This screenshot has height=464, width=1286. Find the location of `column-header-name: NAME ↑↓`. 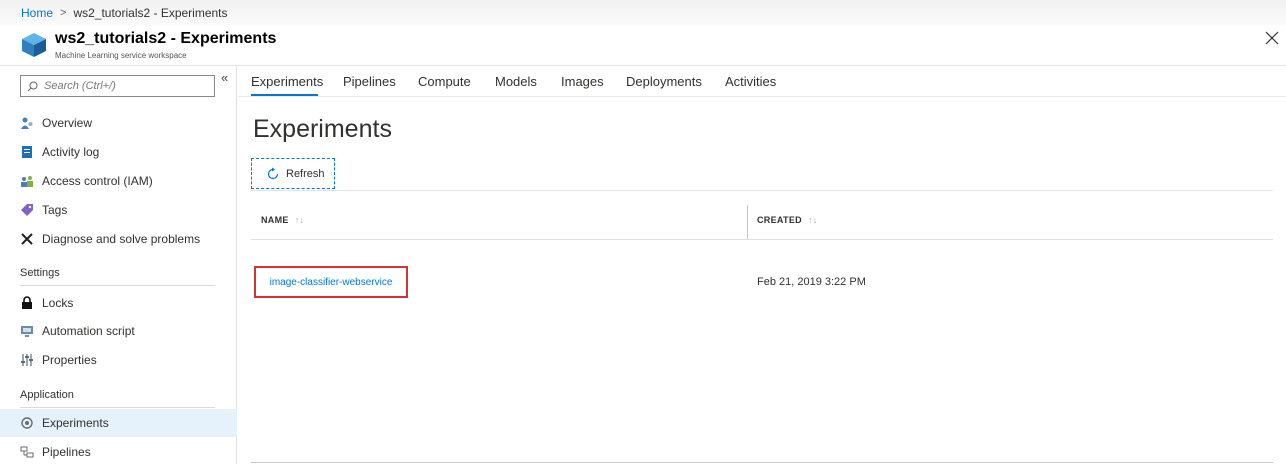

column-header-name: NAME ↑↓ is located at coordinates (282, 220).